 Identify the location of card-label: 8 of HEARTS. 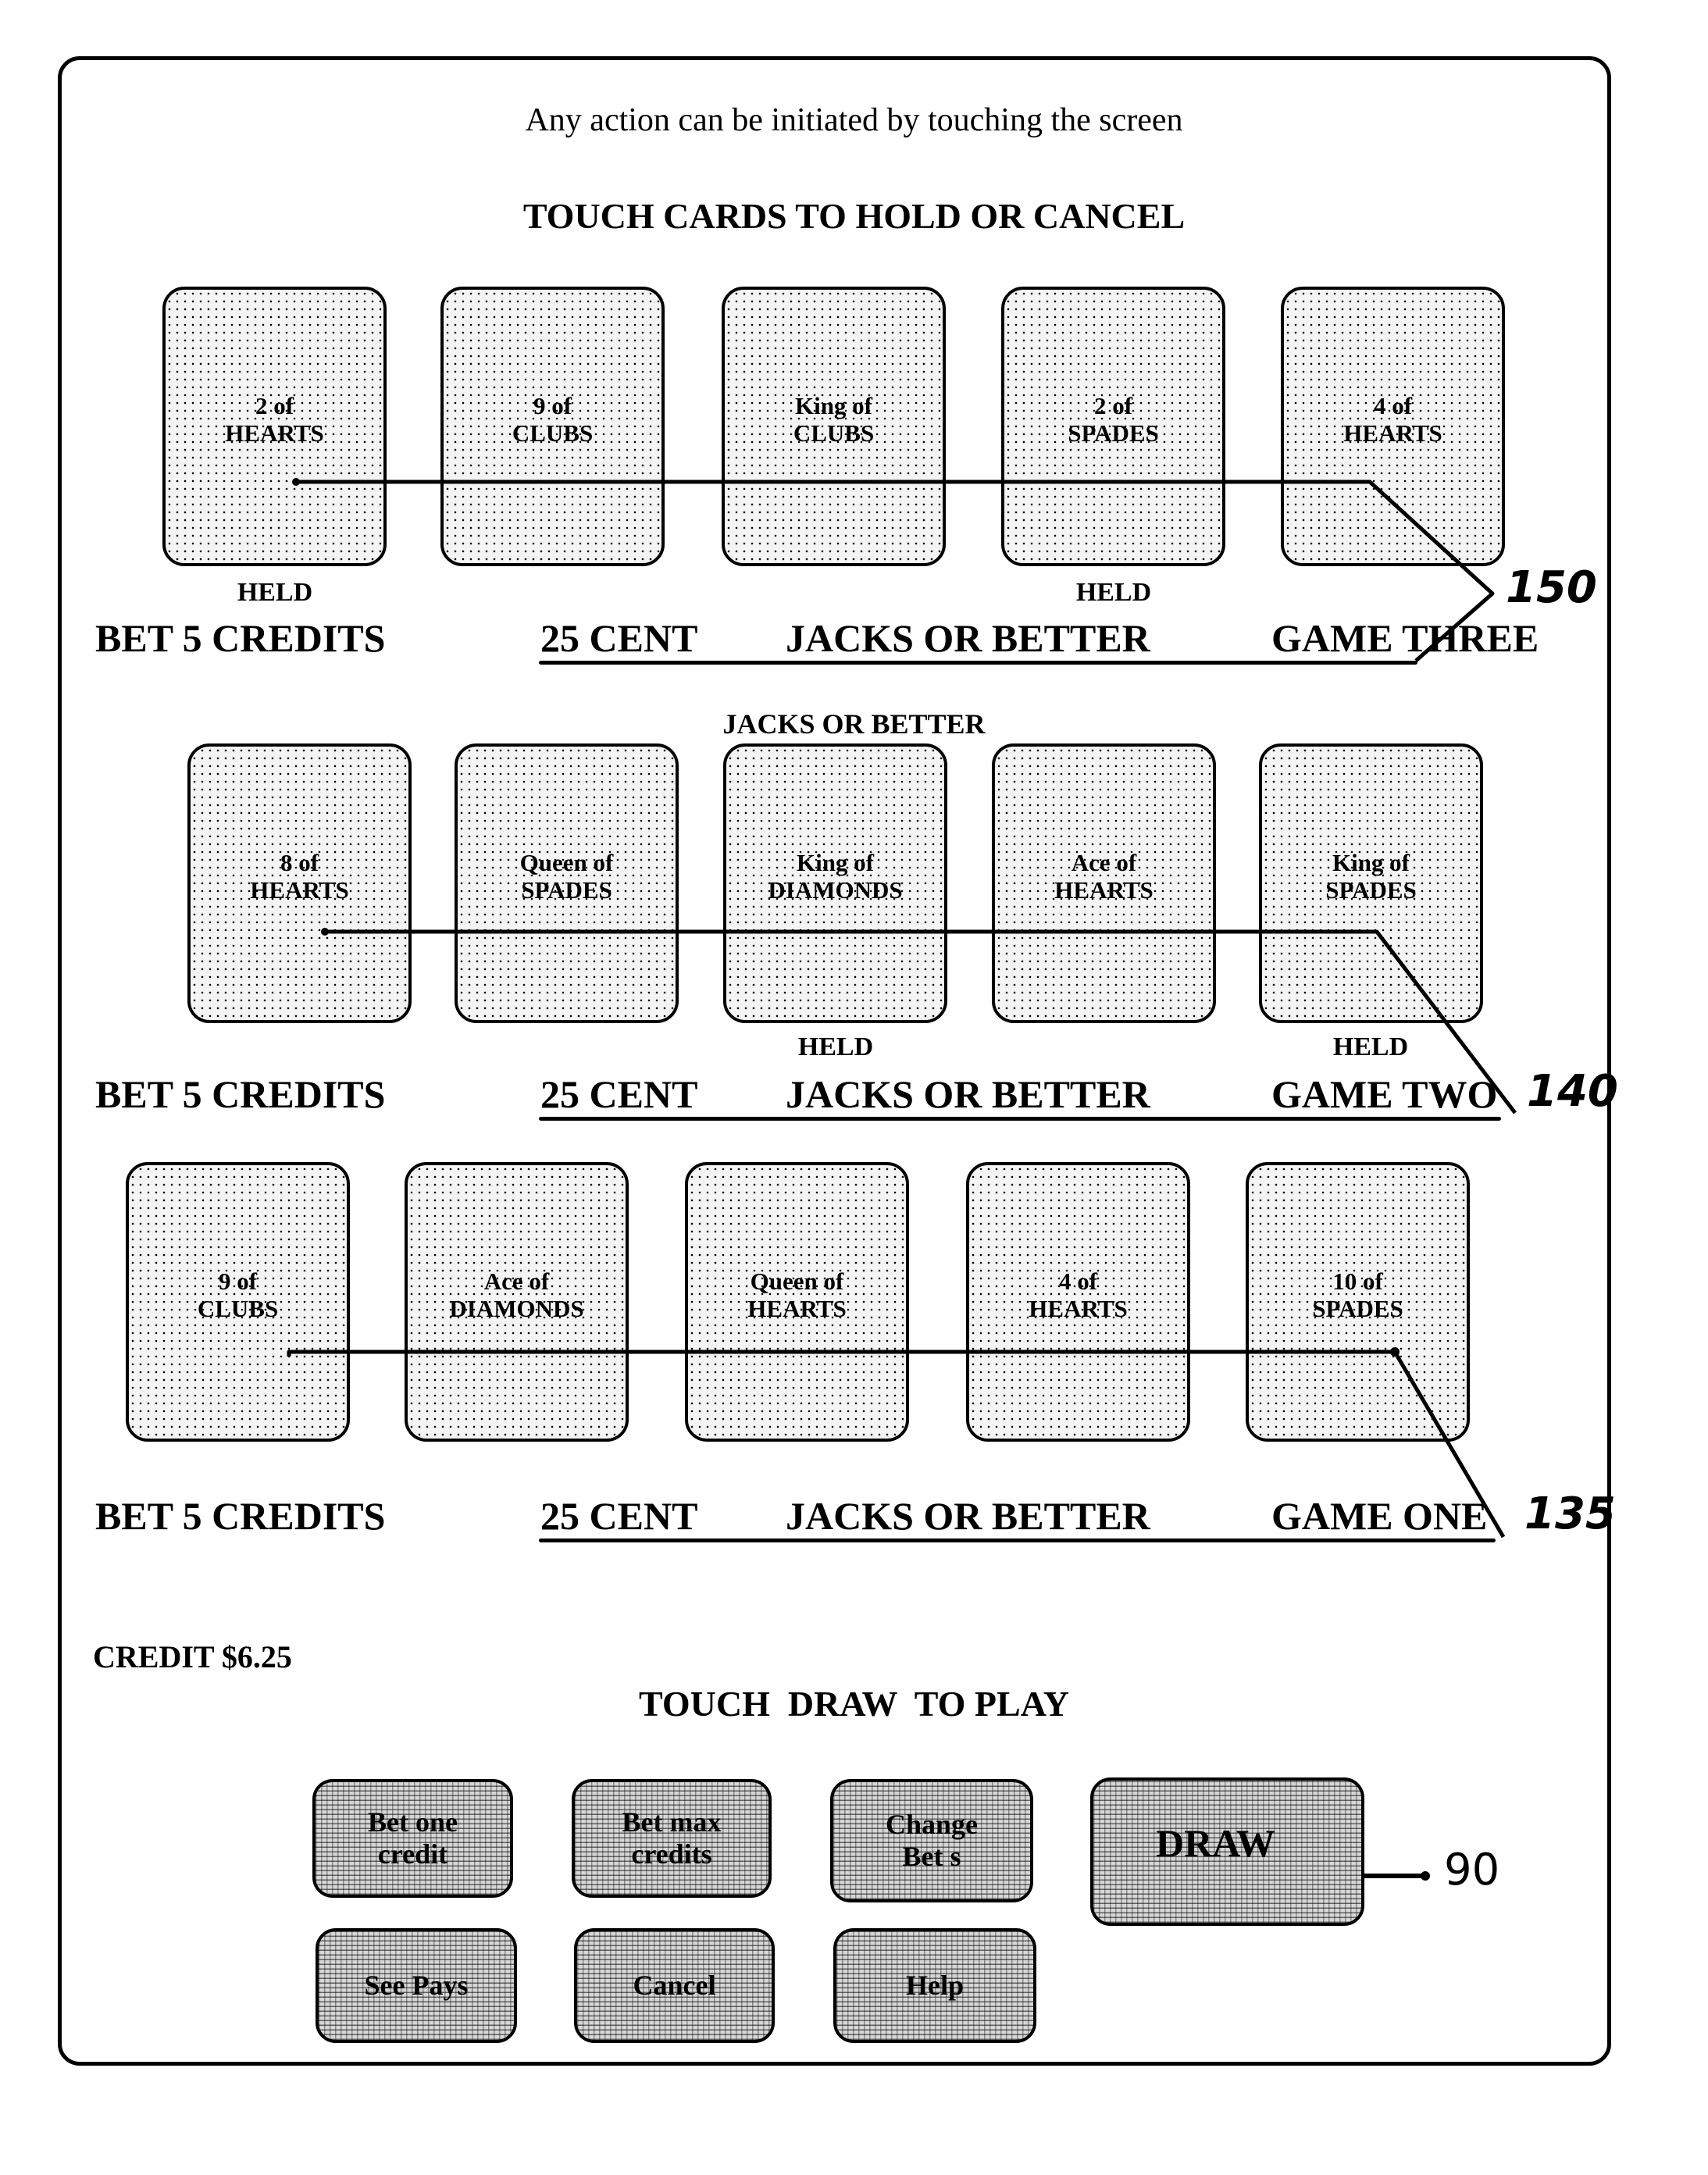
(299, 877).